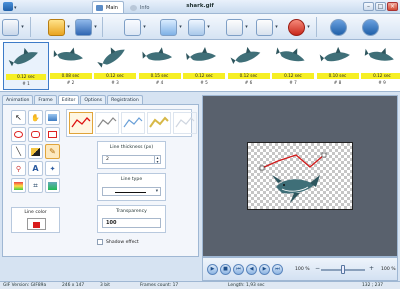  Describe the element at coordinates (185, 123) in the screenshot. I see `style-preset-light` at that location.